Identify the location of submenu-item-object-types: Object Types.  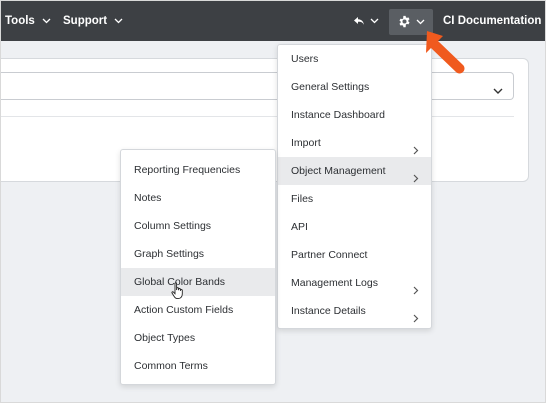
(198, 338).